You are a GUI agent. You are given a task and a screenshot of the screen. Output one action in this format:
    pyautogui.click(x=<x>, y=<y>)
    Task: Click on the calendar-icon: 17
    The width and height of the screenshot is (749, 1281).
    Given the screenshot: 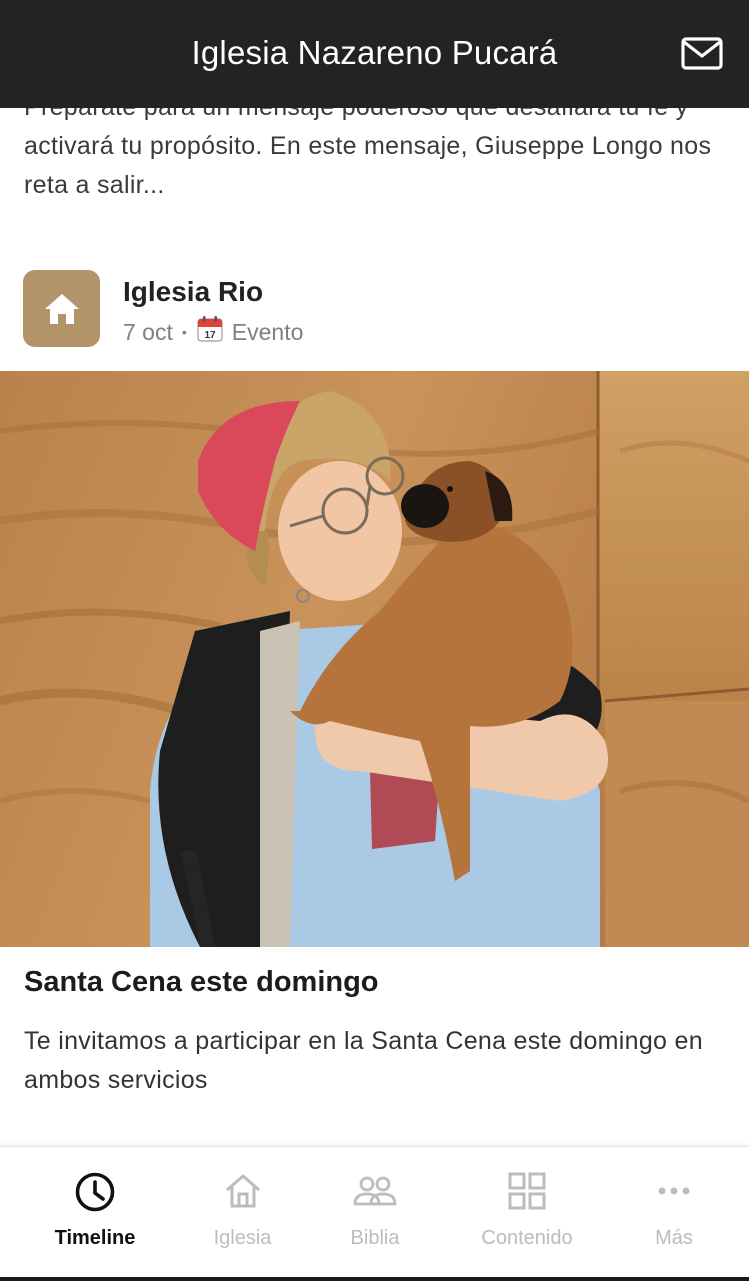 What is the action you would take?
    pyautogui.click(x=210, y=332)
    